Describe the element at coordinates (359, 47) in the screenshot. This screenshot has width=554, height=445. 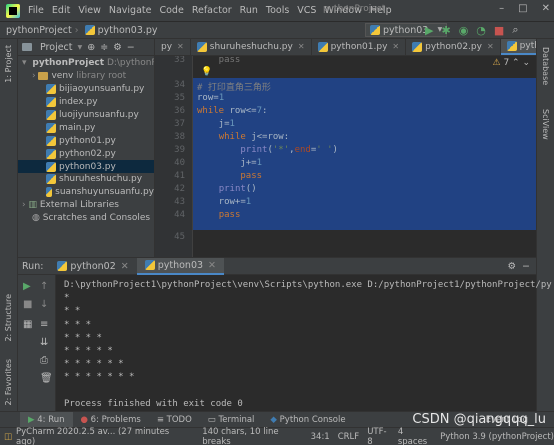
I see `editor-tab: python01.py ✕` at that location.